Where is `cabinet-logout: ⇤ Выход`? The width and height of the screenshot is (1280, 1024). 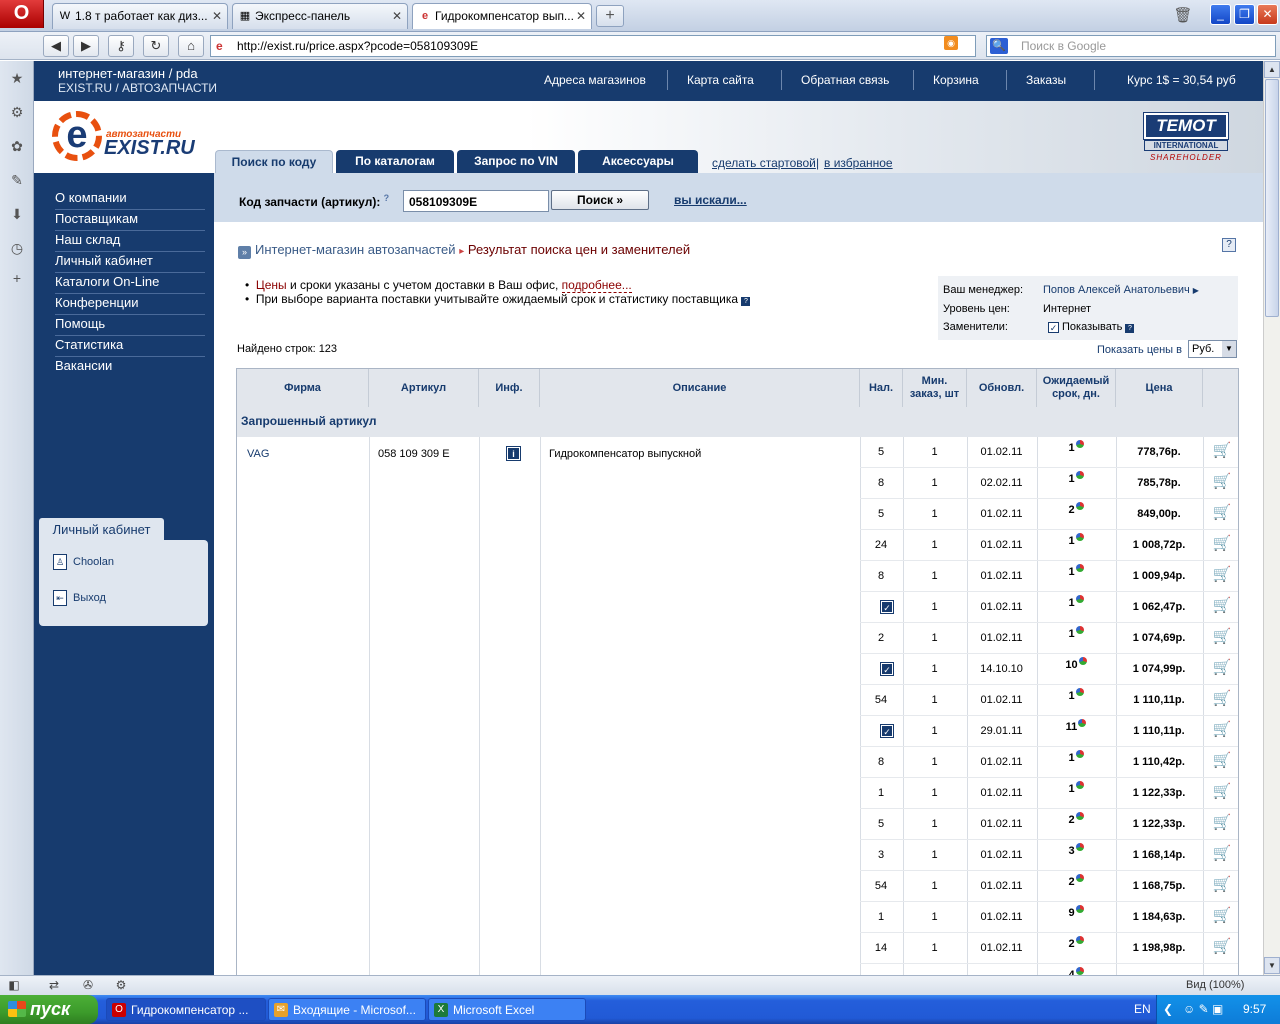
cabinet-logout: ⇤ Выход is located at coordinates (79, 598).